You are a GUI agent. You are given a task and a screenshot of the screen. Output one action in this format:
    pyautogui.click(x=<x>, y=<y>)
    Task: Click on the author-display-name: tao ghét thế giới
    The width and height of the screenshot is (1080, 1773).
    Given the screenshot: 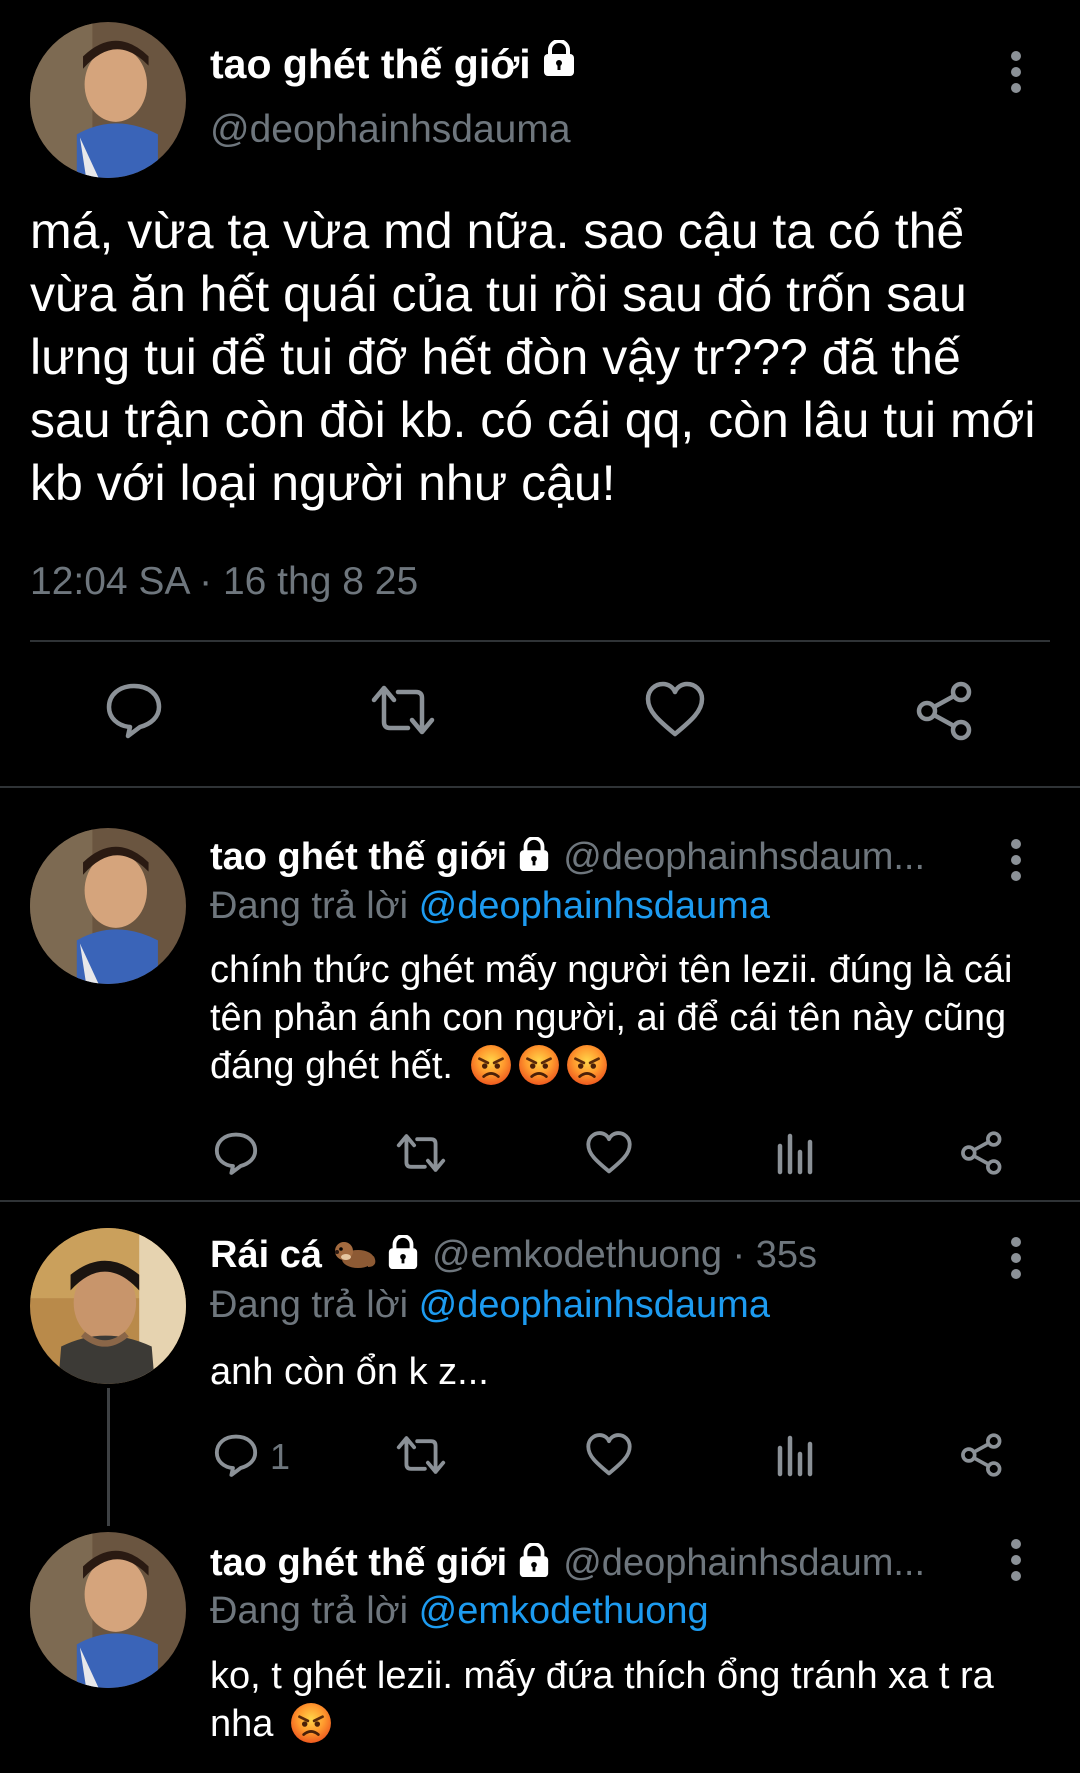 What is the action you would take?
    pyautogui.click(x=393, y=63)
    